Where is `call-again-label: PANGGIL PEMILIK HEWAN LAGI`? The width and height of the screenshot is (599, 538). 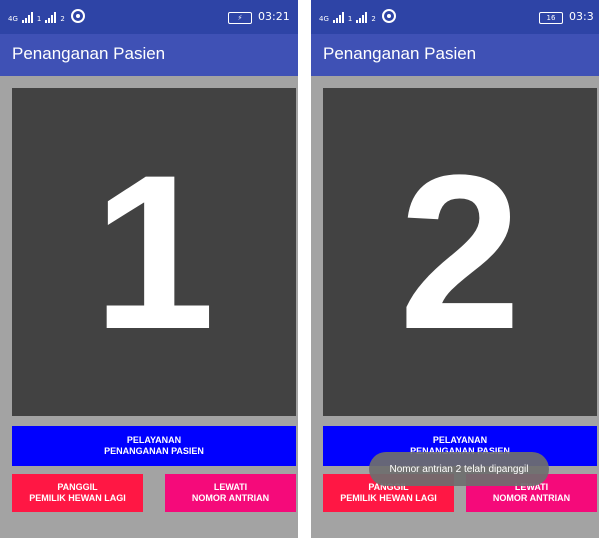
call-again-label: PANGGIL PEMILIK HEWAN LAGI is located at coordinates (77, 492).